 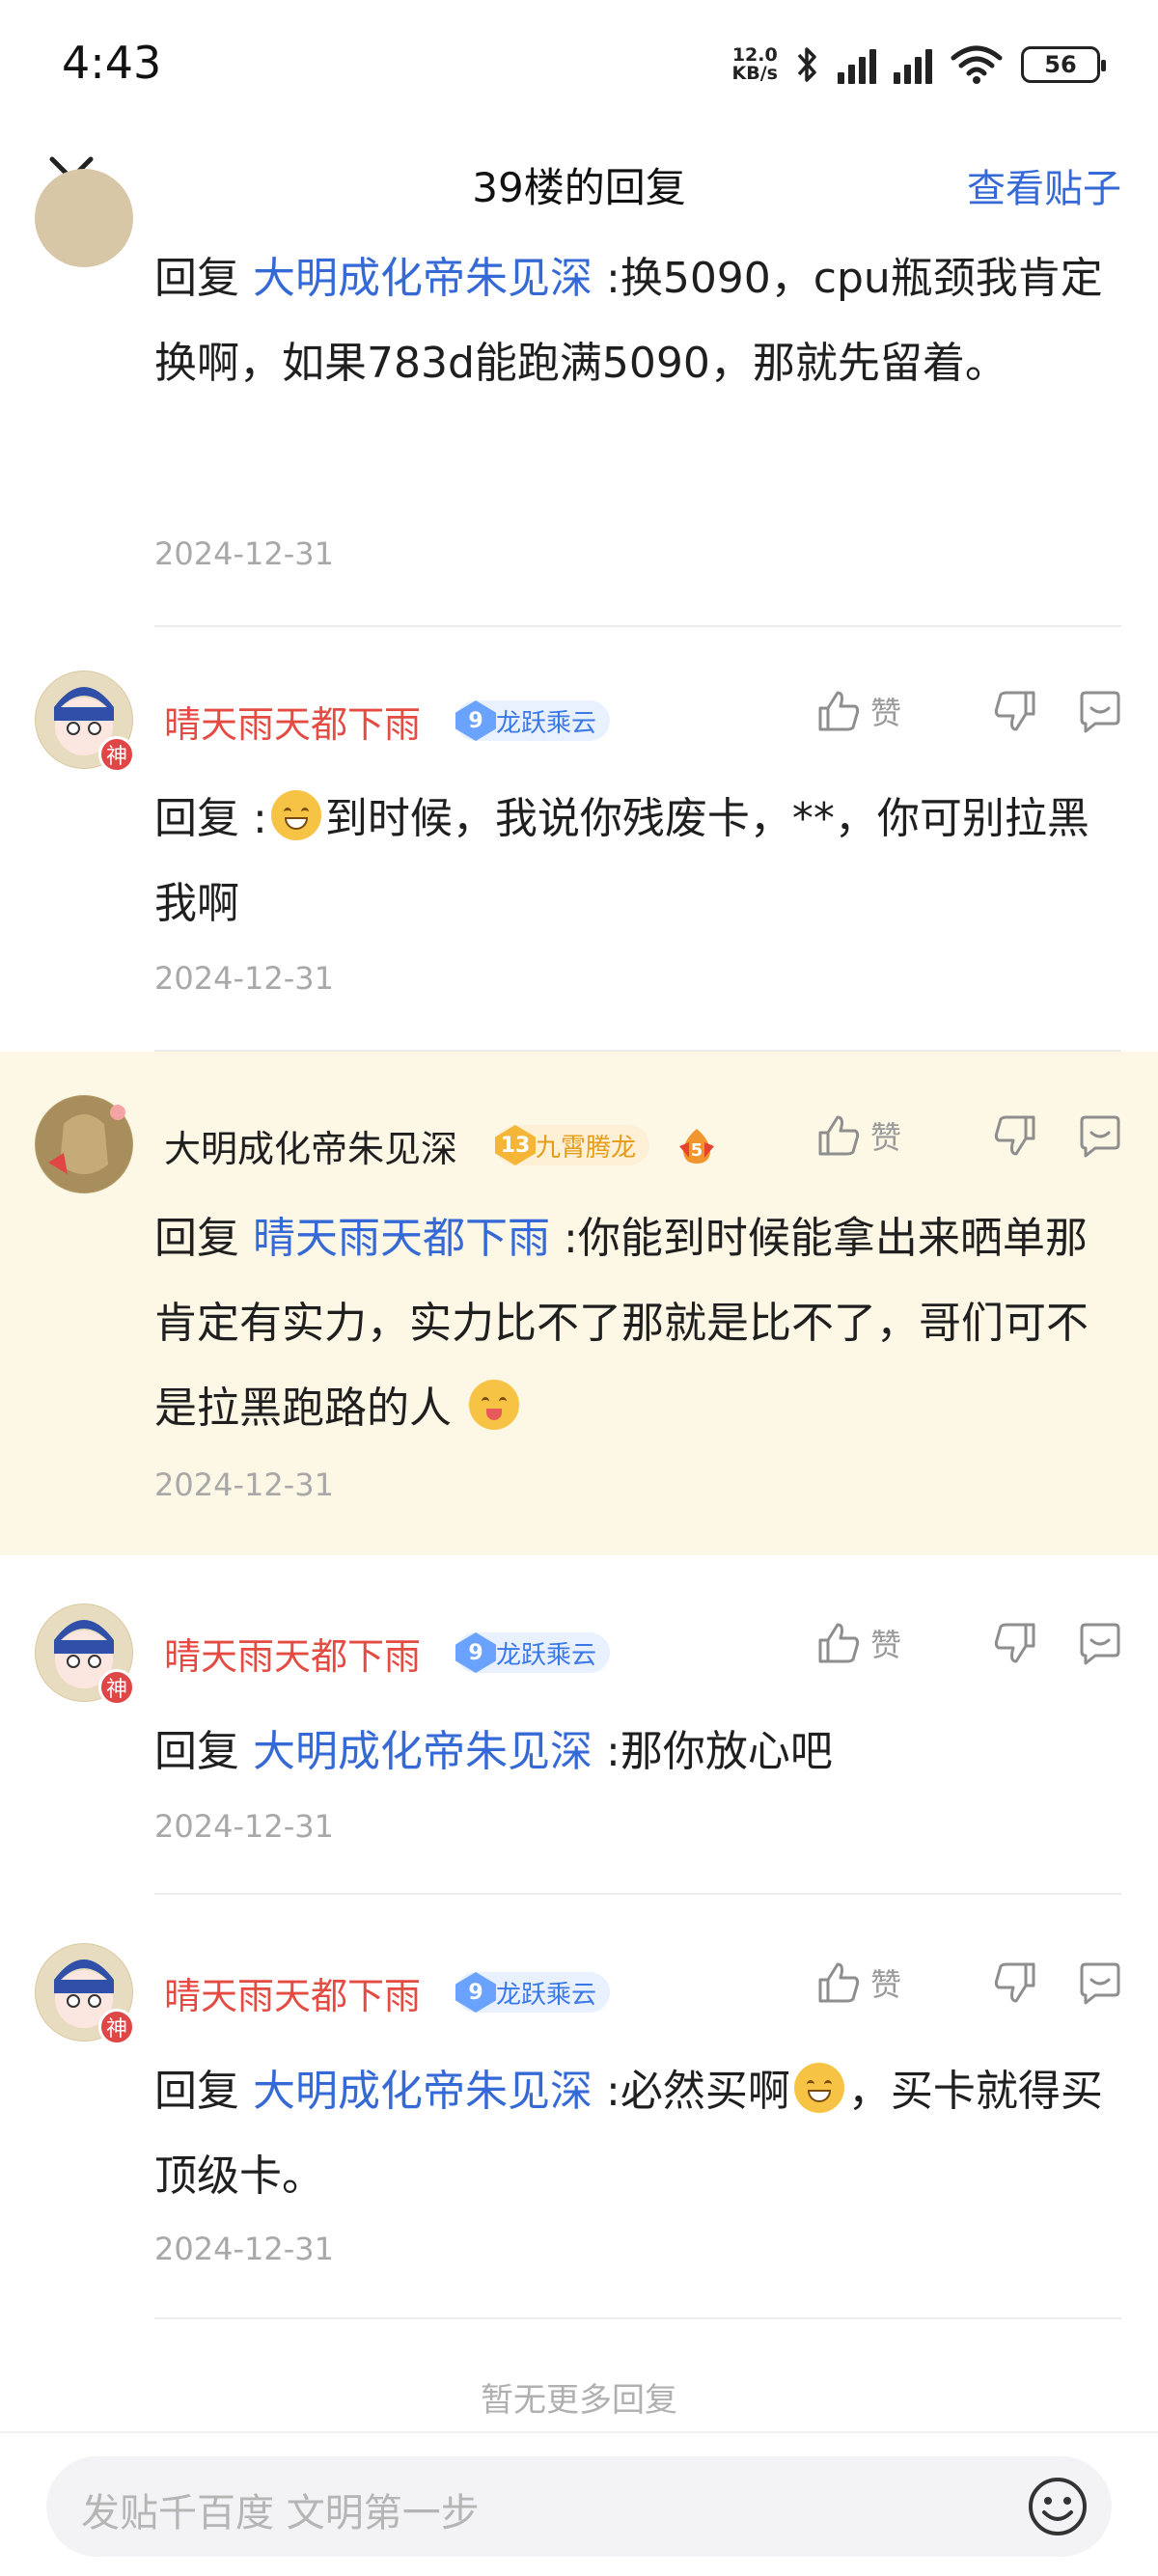 I want to click on smiley-icon, so click(x=1057, y=2506).